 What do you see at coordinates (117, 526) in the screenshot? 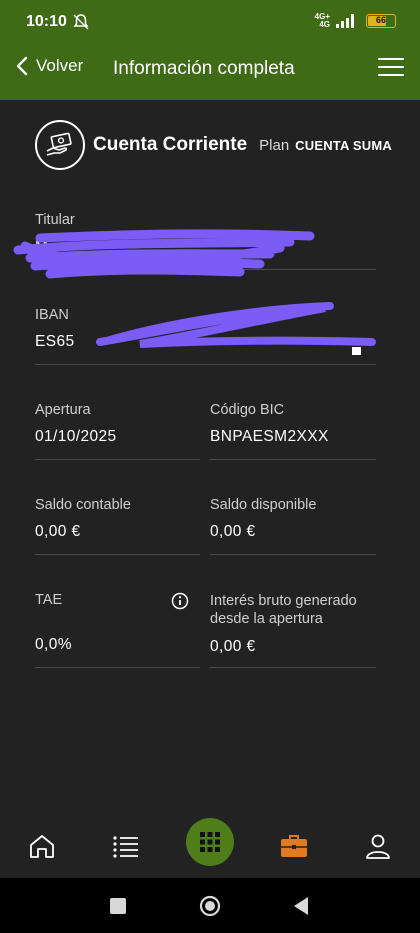
I see `saldo-contable-field: Saldo contable 0,00 €` at bounding box center [117, 526].